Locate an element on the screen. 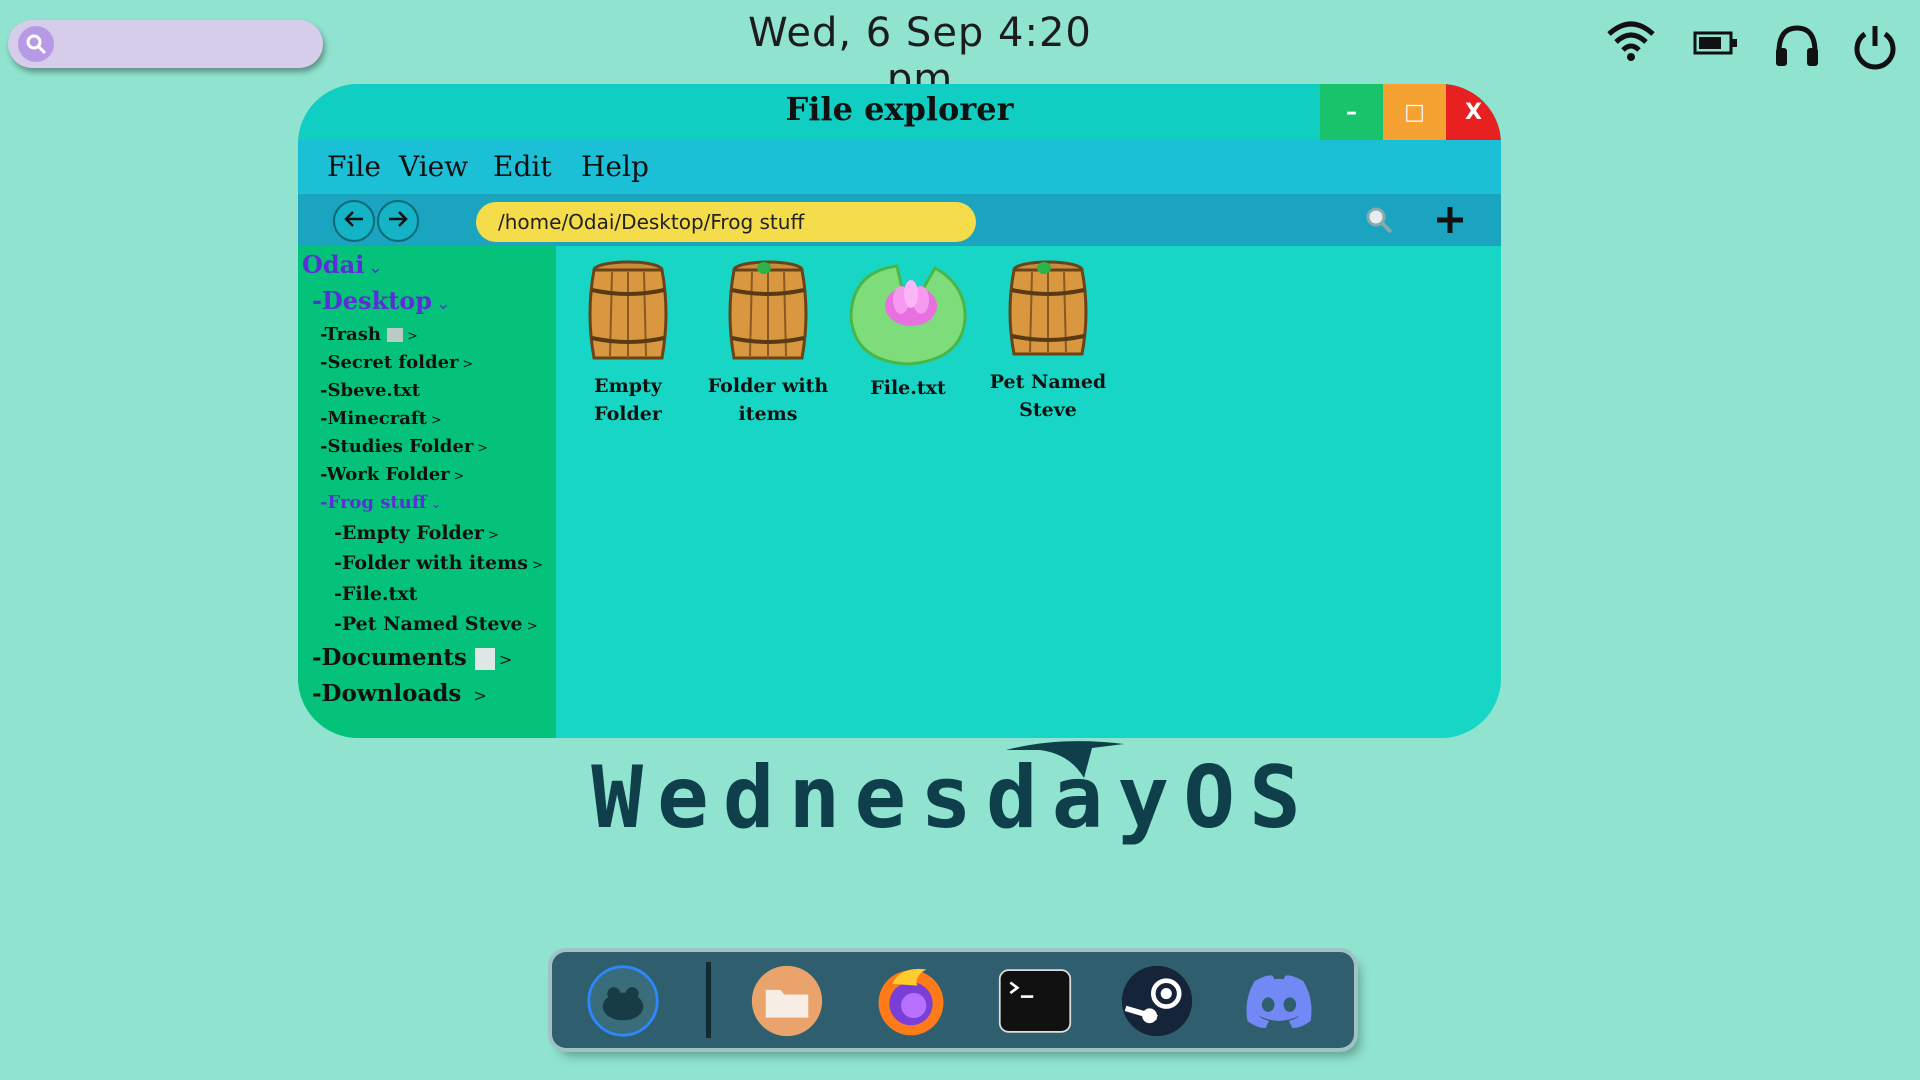 The image size is (1920, 1080). forward-button is located at coordinates (398, 221).